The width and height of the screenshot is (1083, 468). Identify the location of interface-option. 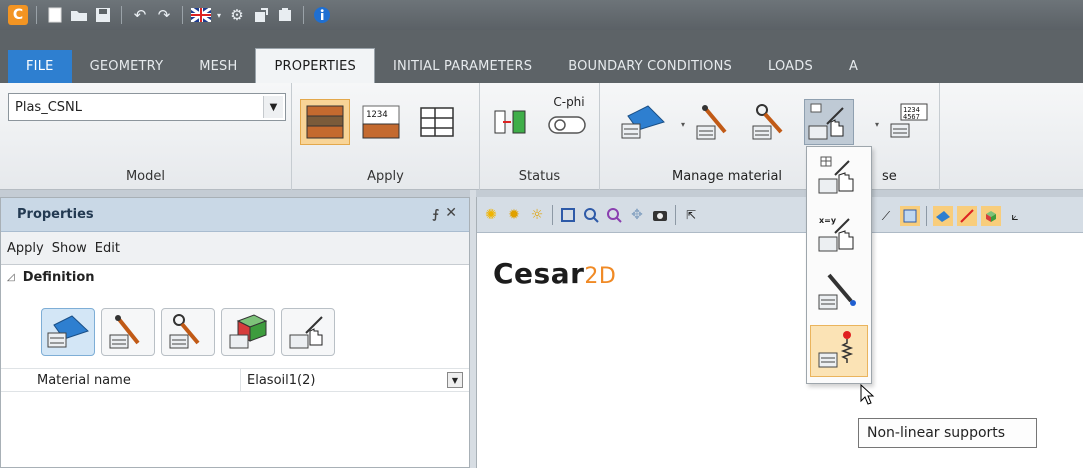
(308, 332).